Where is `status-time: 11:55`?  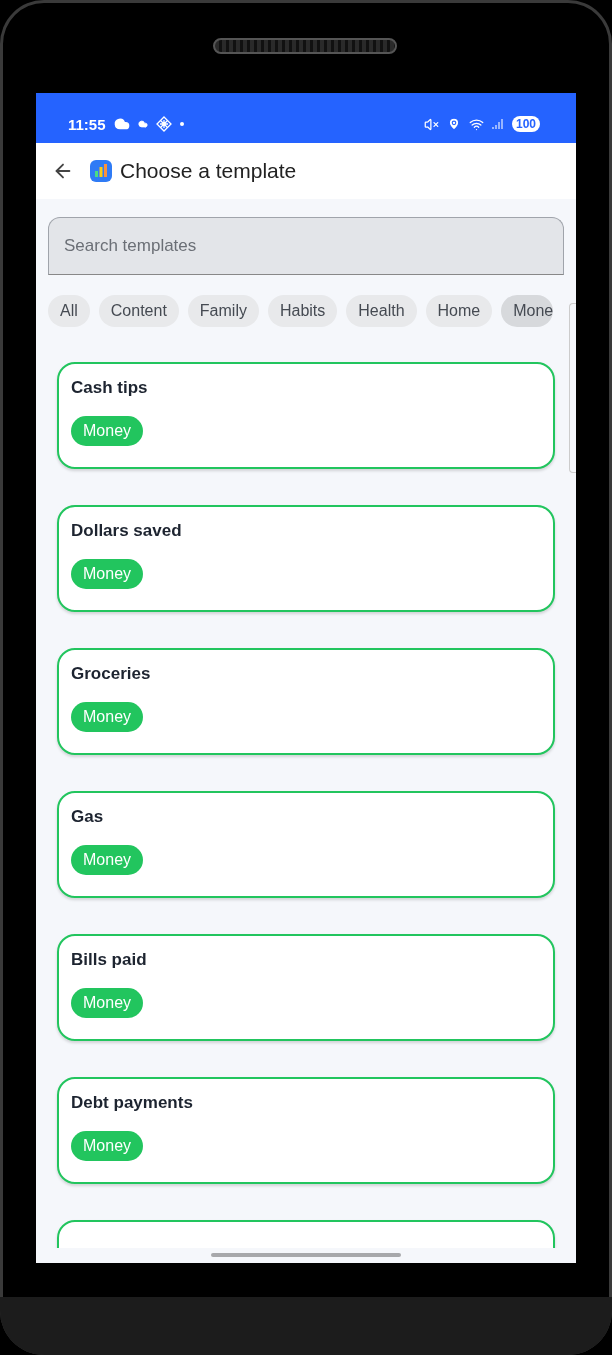 status-time: 11:55 is located at coordinates (87, 124).